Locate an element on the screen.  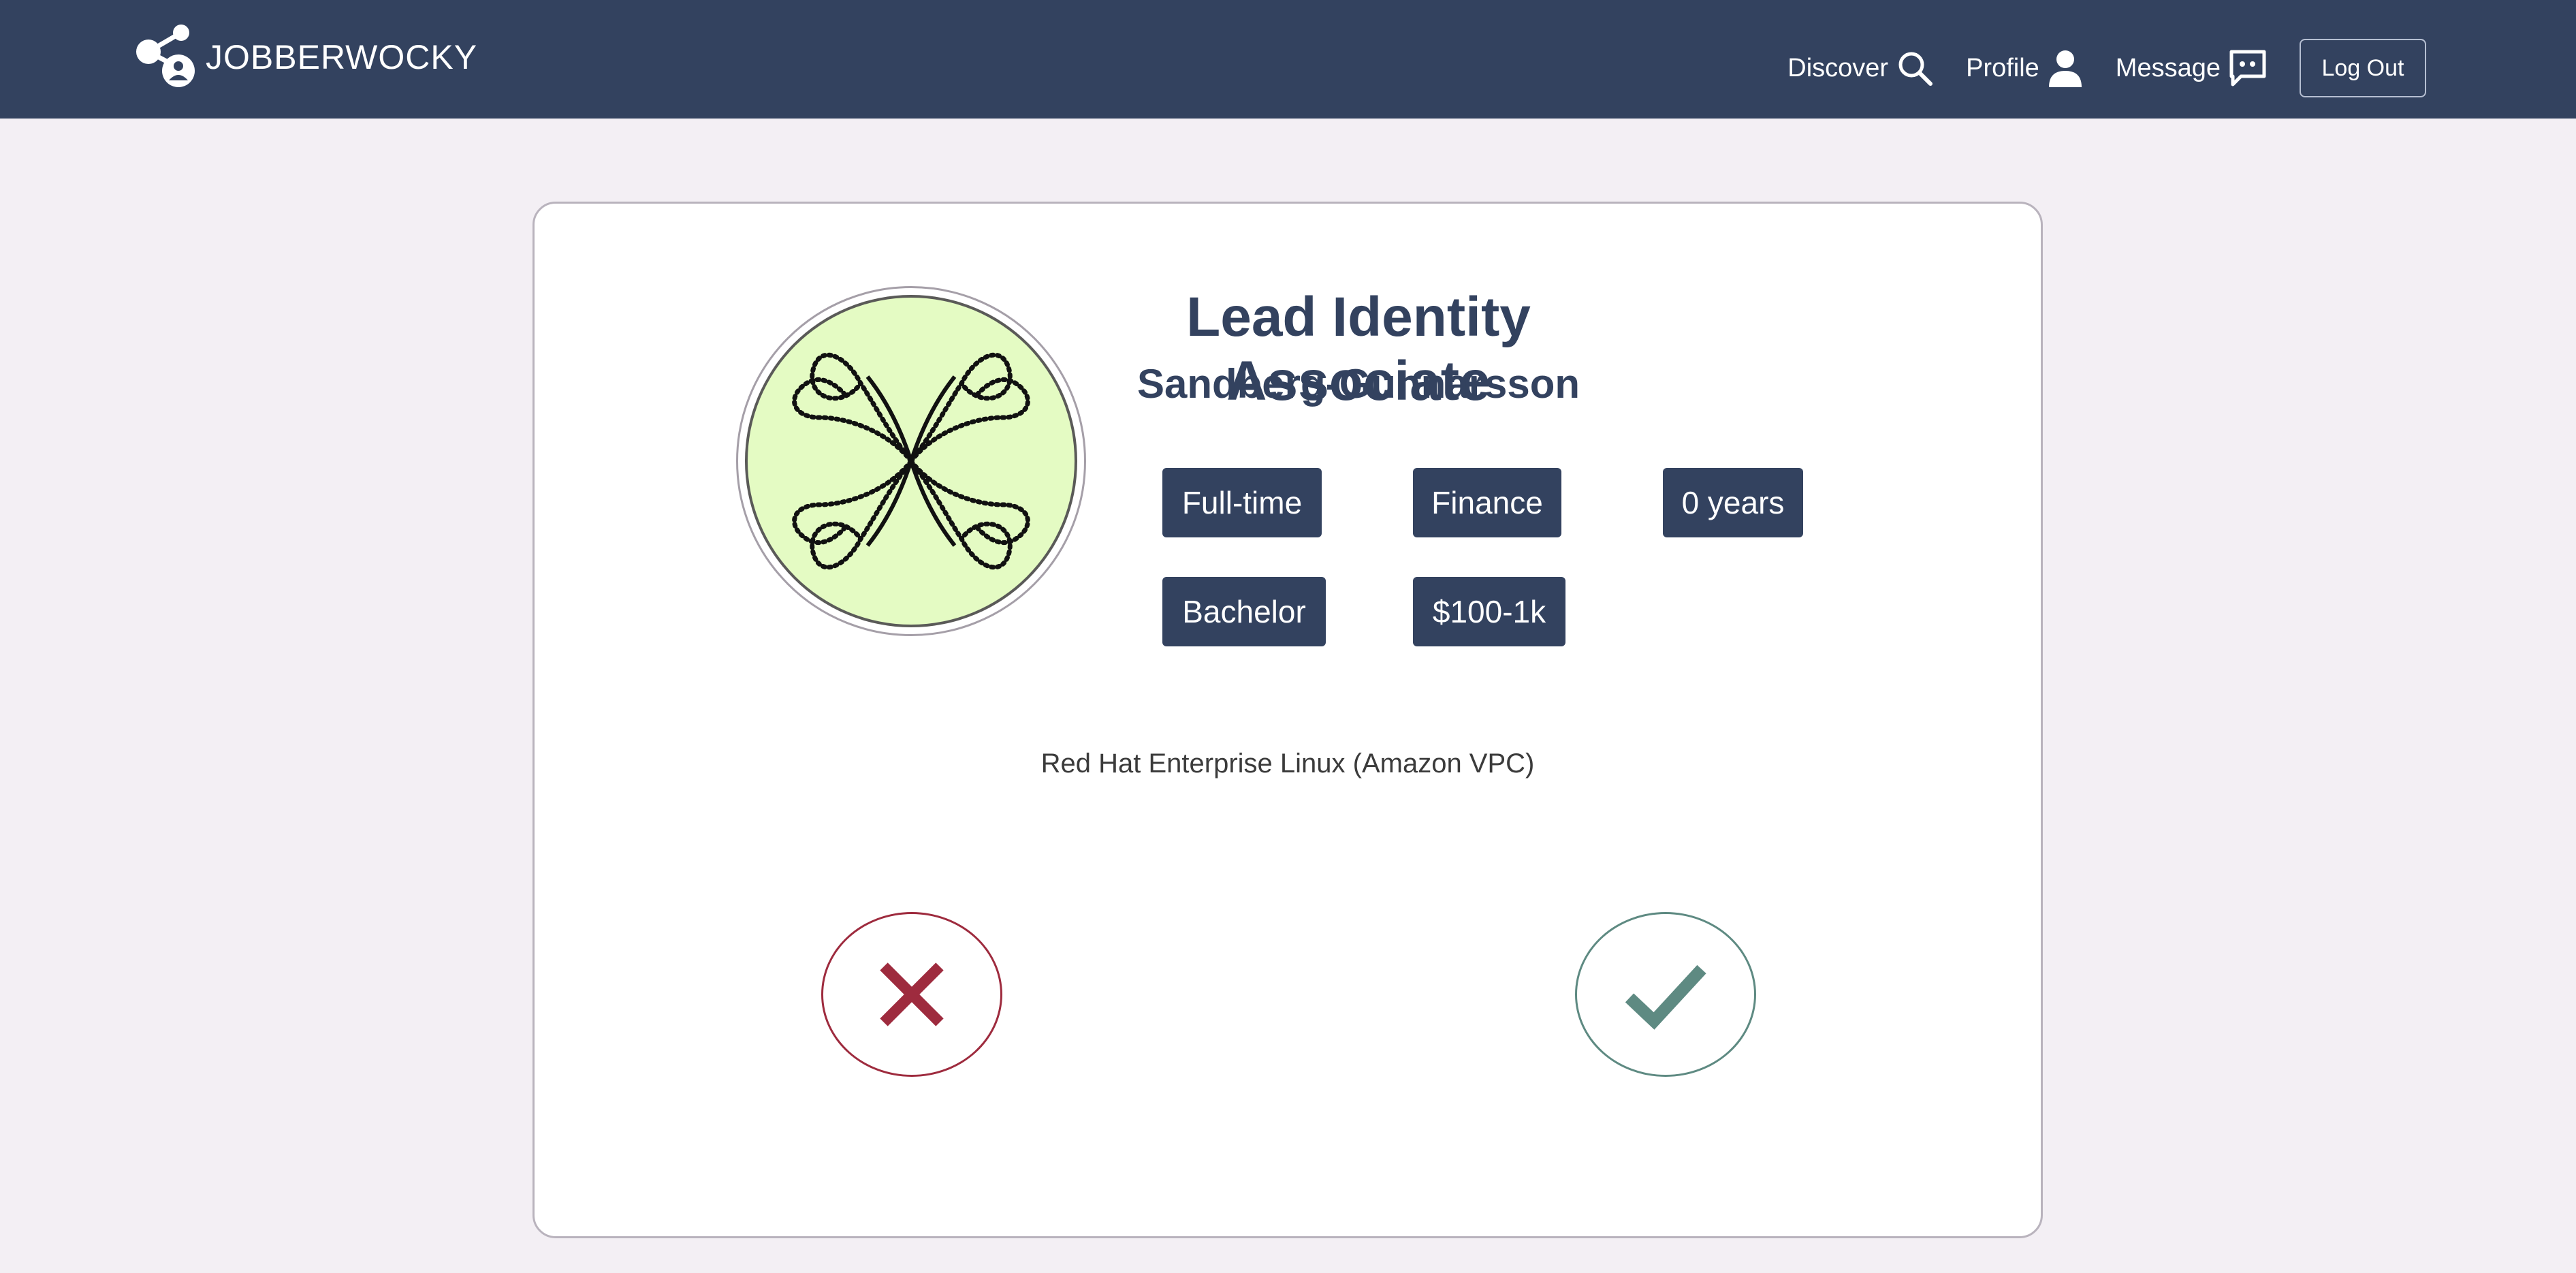
tag-experience: 0 years is located at coordinates (1733, 502).